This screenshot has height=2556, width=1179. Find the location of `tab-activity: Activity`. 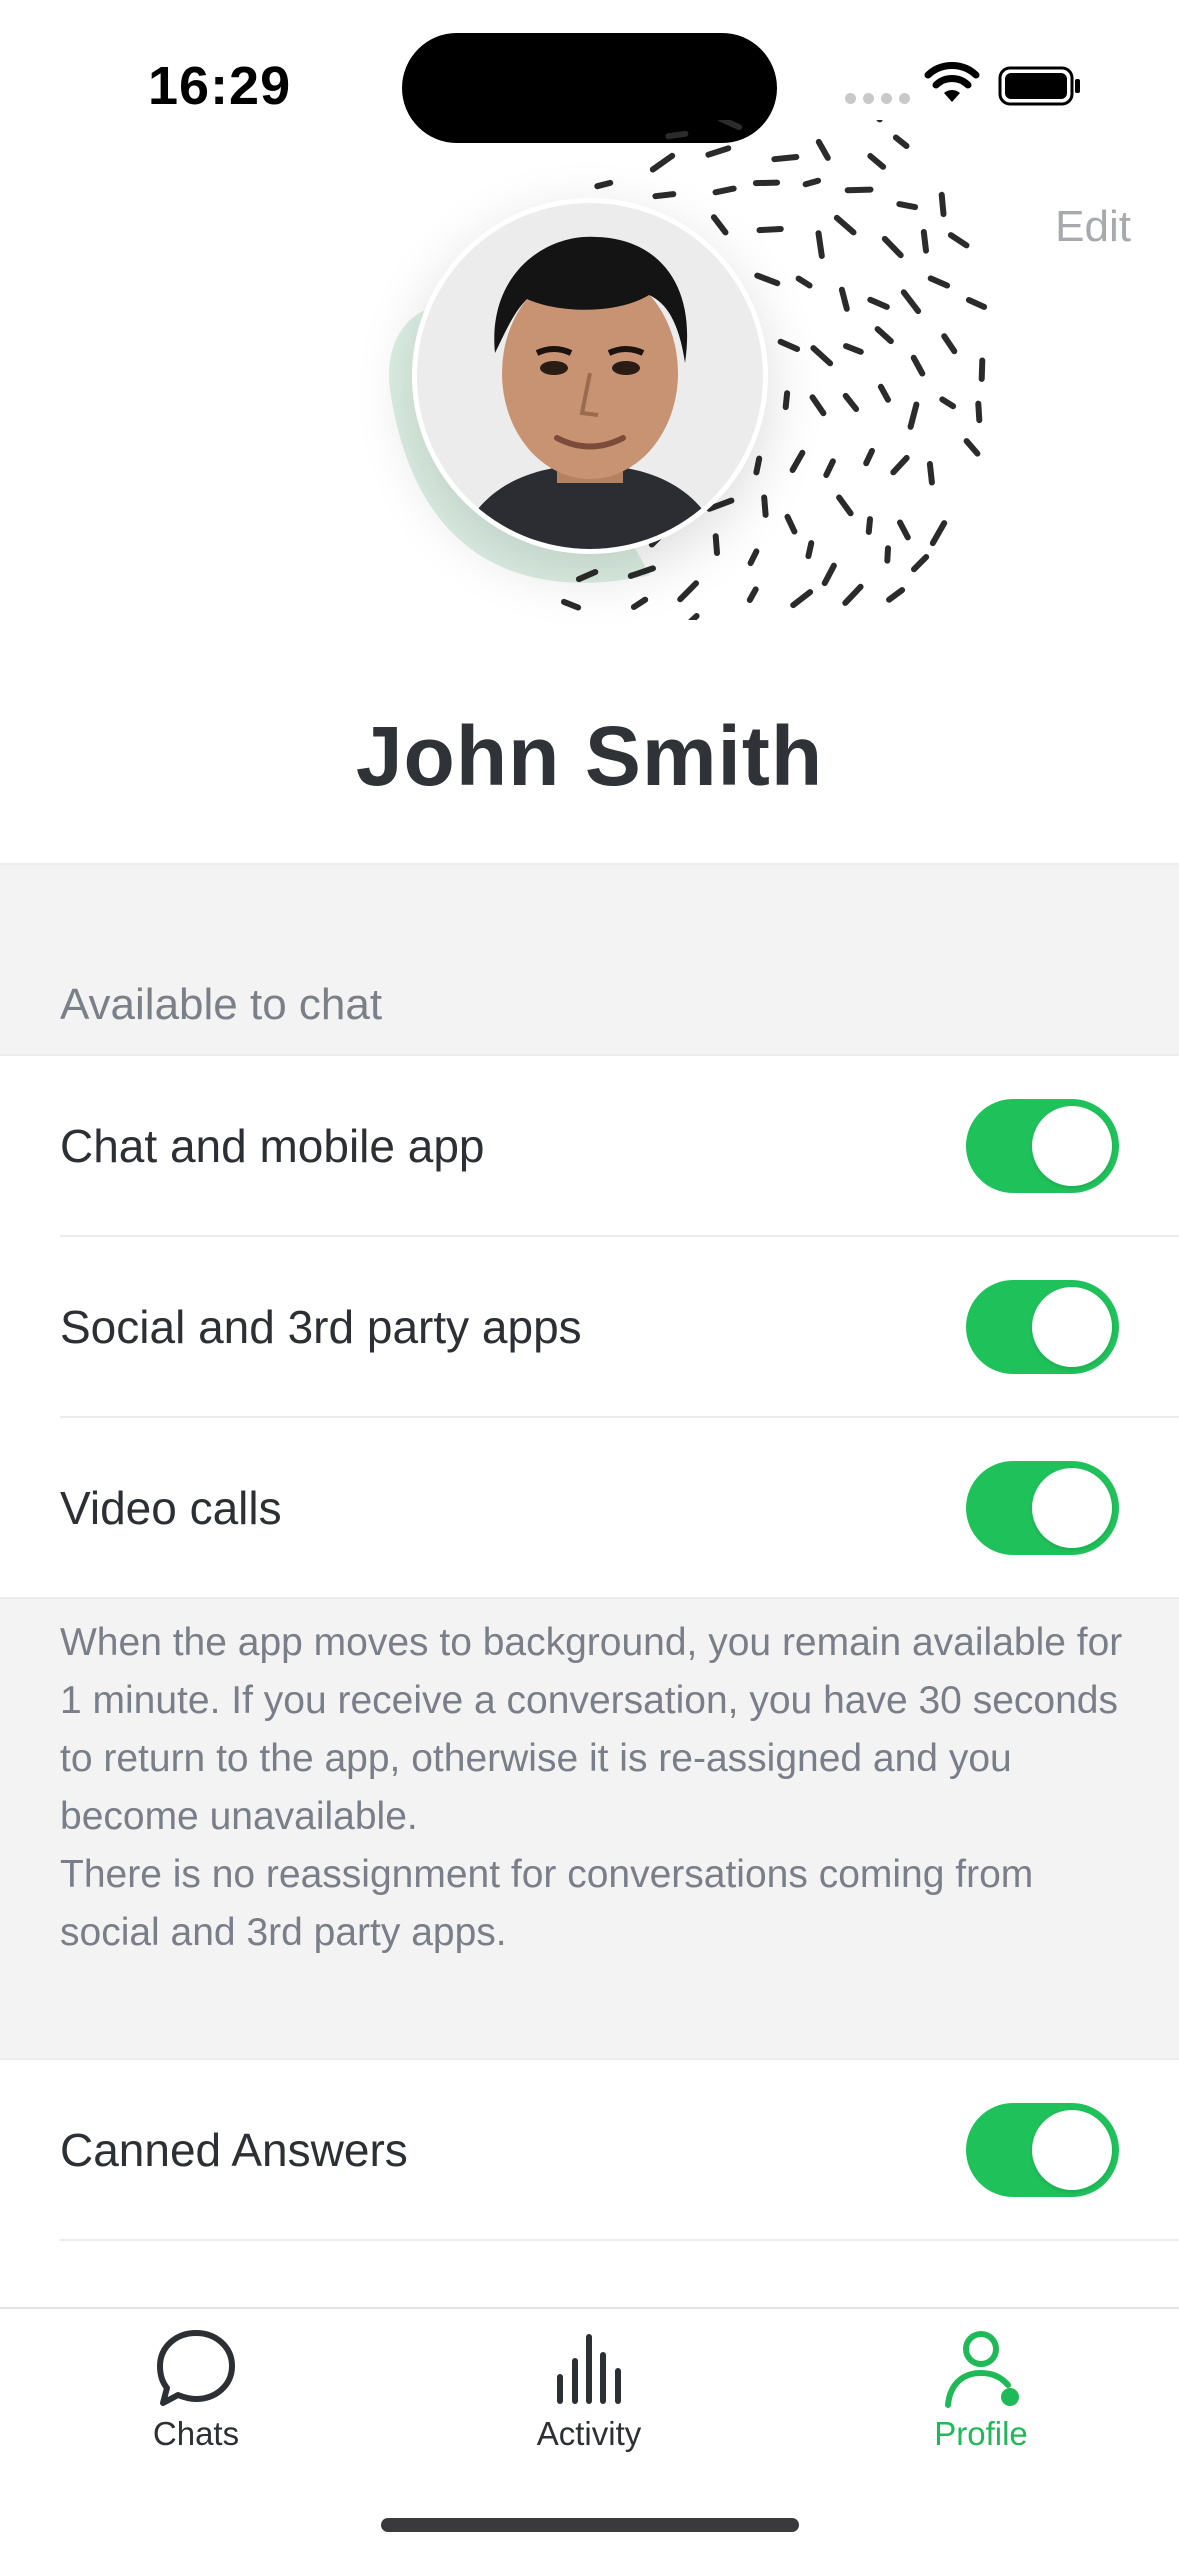

tab-activity: Activity is located at coordinates (589, 2389).